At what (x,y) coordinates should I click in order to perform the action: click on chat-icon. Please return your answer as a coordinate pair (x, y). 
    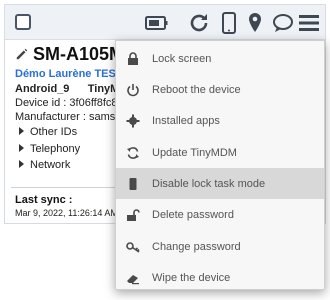
    Looking at the image, I should click on (283, 23).